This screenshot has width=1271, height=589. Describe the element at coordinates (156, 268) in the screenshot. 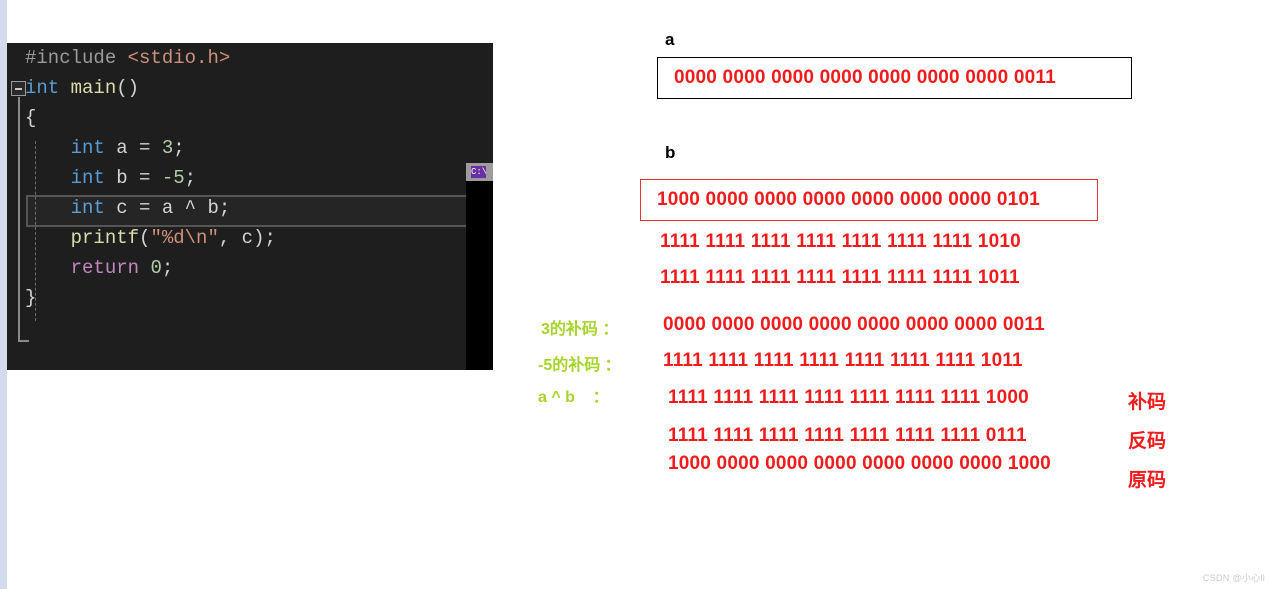

I see `code-token: 0` at that location.